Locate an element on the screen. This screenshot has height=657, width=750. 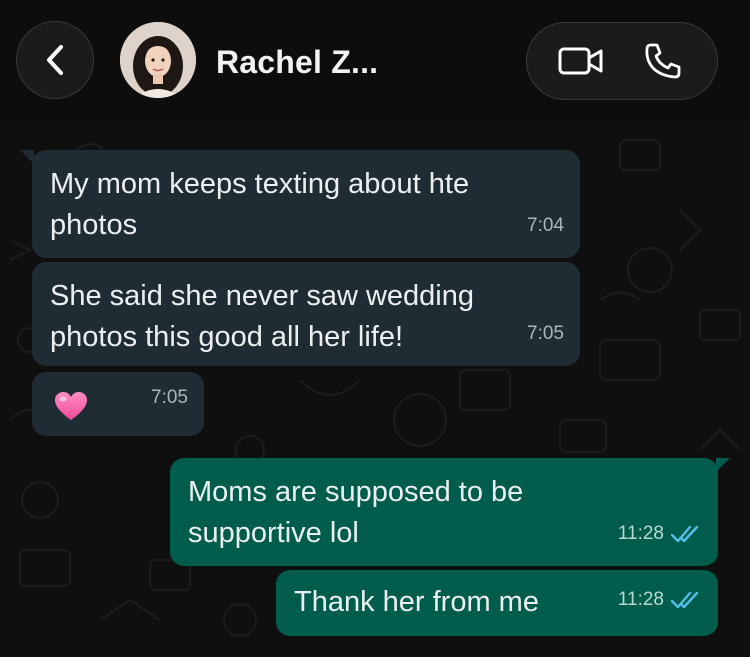
message-time: 7:04 is located at coordinates (545, 225).